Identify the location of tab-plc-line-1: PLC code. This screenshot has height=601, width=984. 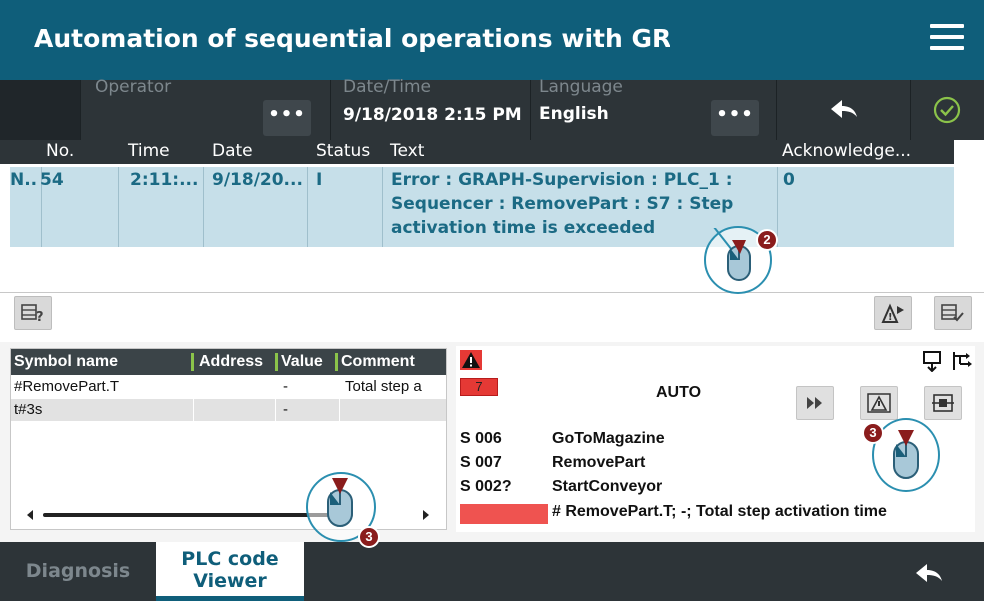
(230, 559).